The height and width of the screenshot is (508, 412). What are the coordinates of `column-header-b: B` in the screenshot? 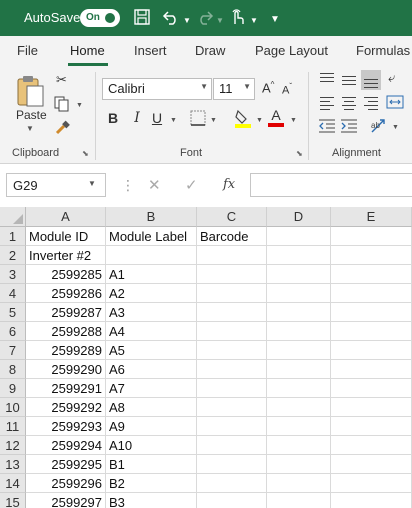 It's located at (151, 217).